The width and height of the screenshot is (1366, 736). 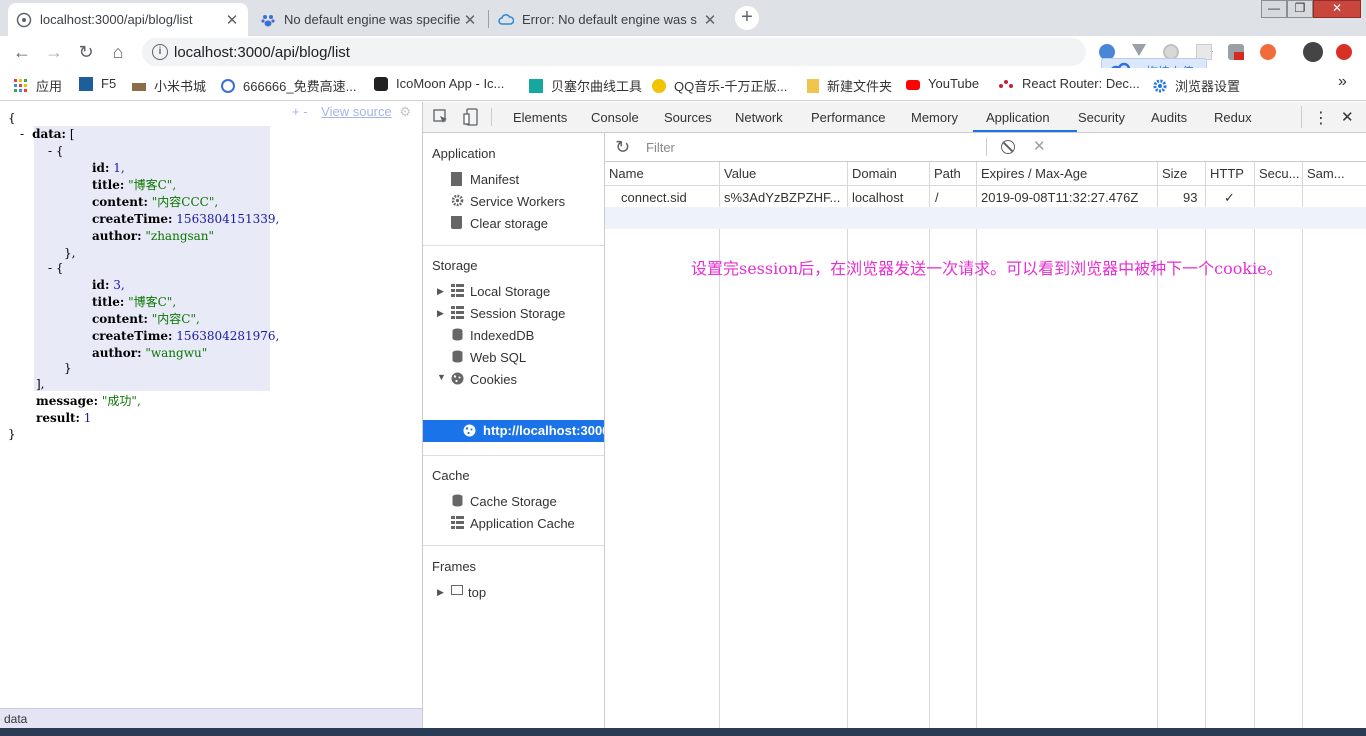 What do you see at coordinates (513, 245) in the screenshot?
I see `sidebar-divider` at bounding box center [513, 245].